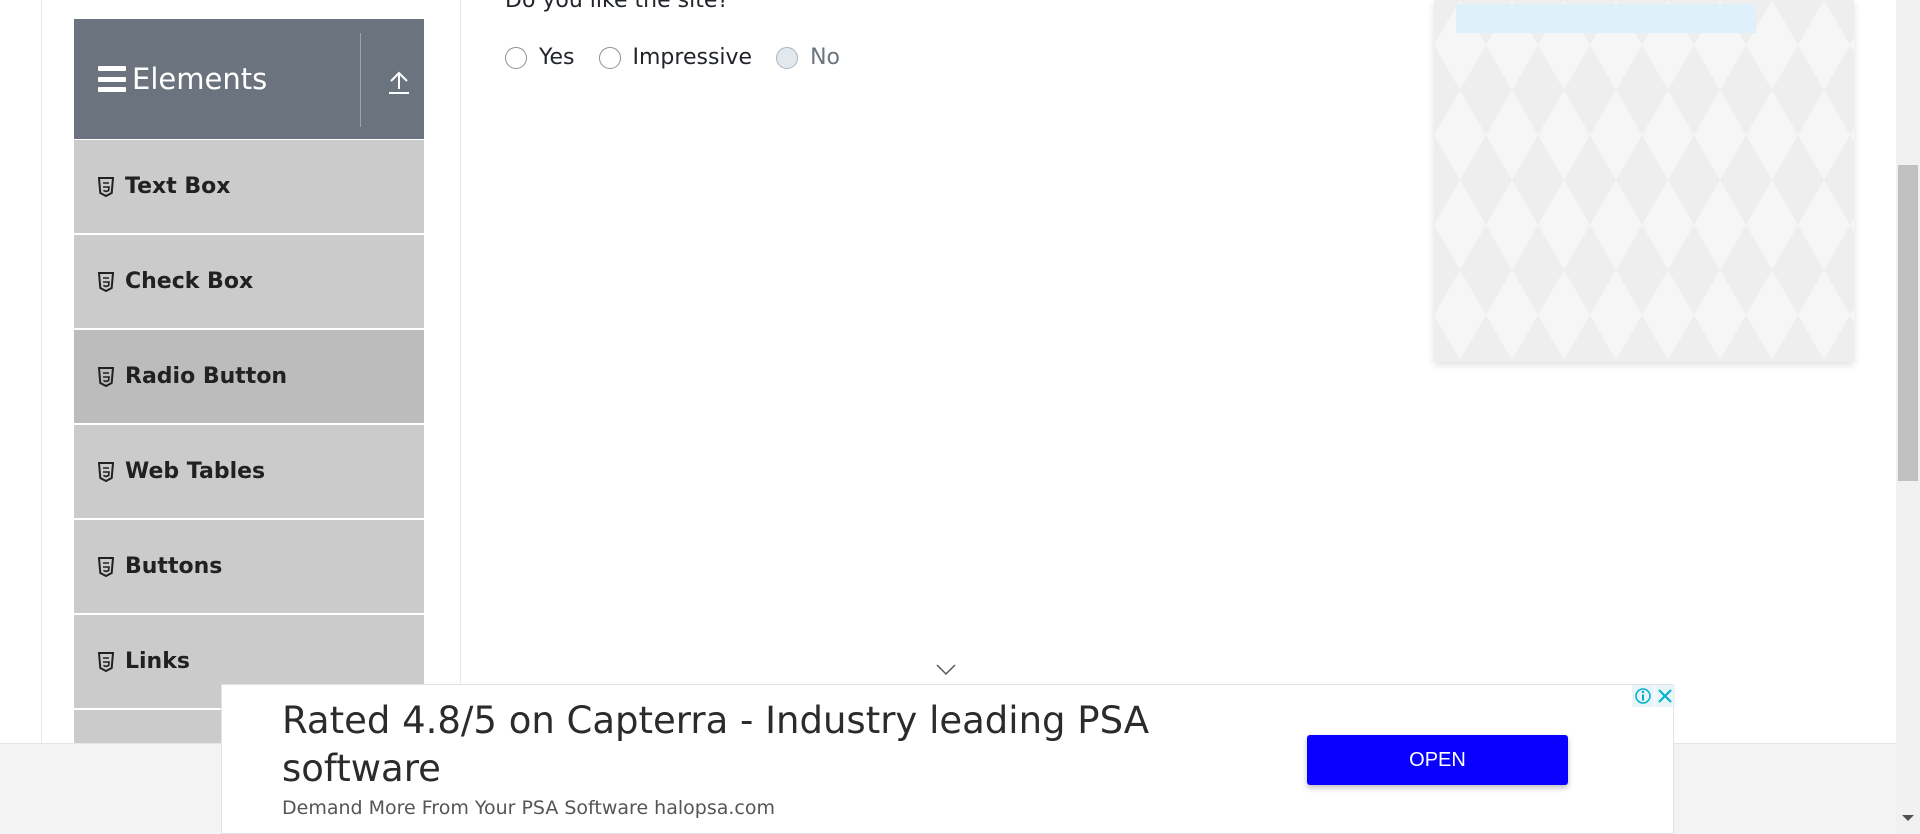 The image size is (1920, 834). What do you see at coordinates (1606, 18) in the screenshot?
I see `side-ad-bar` at bounding box center [1606, 18].